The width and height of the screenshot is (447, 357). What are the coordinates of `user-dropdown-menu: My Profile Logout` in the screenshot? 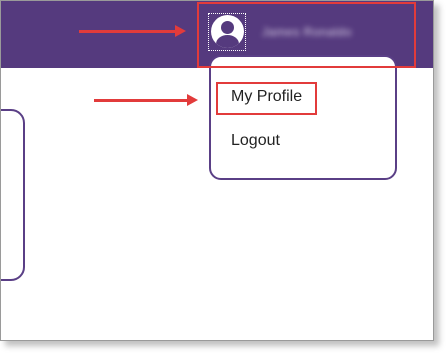 It's located at (303, 117).